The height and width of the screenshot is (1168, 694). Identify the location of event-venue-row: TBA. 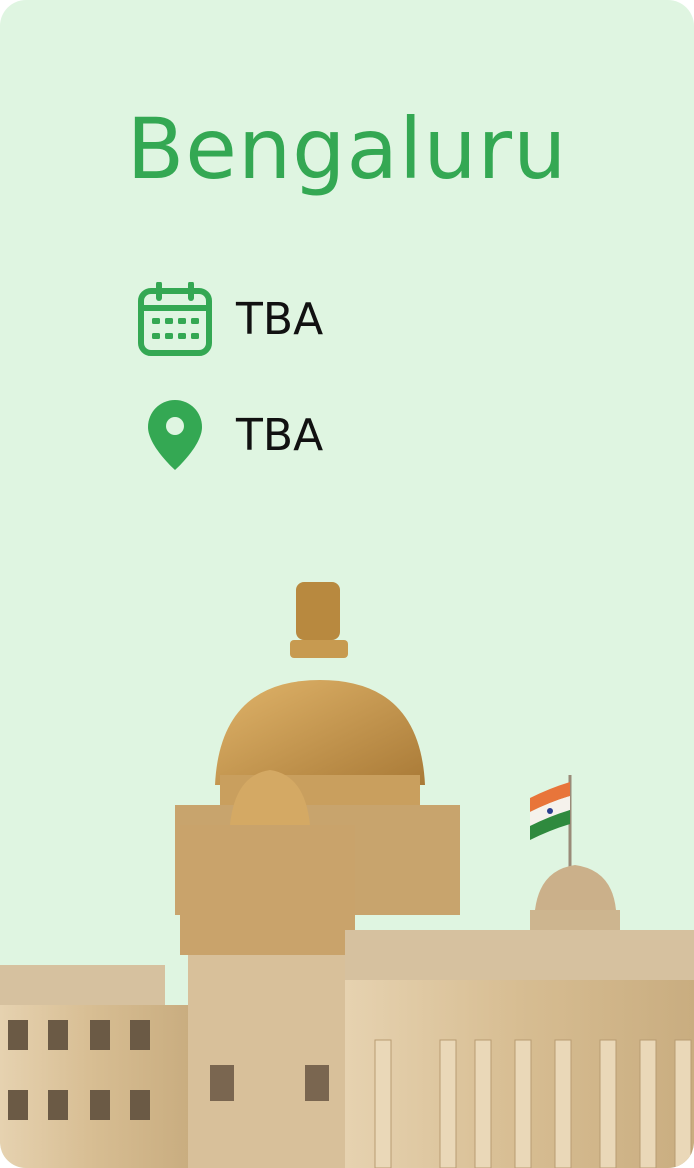
(230, 435).